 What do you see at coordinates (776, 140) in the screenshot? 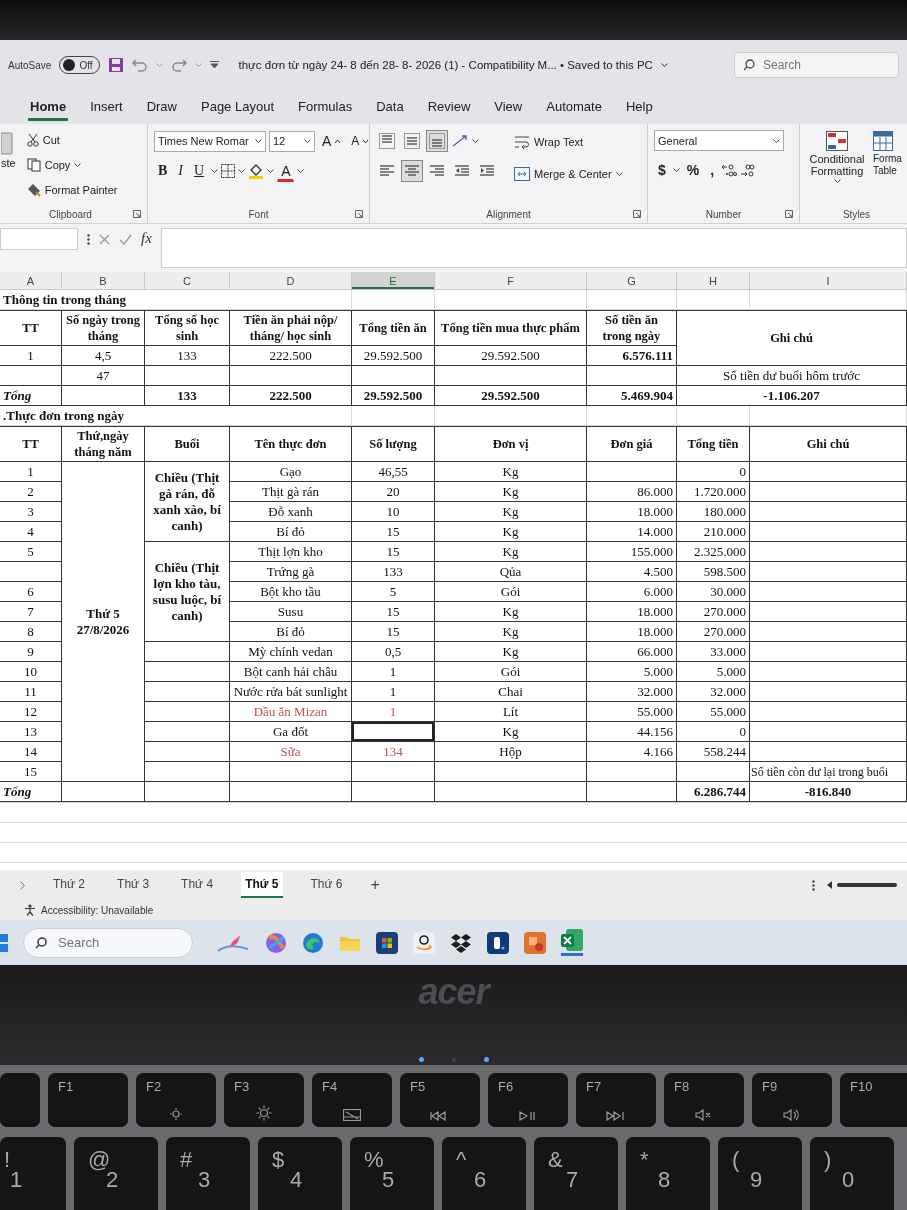
I see `chevron-down-icon` at bounding box center [776, 140].